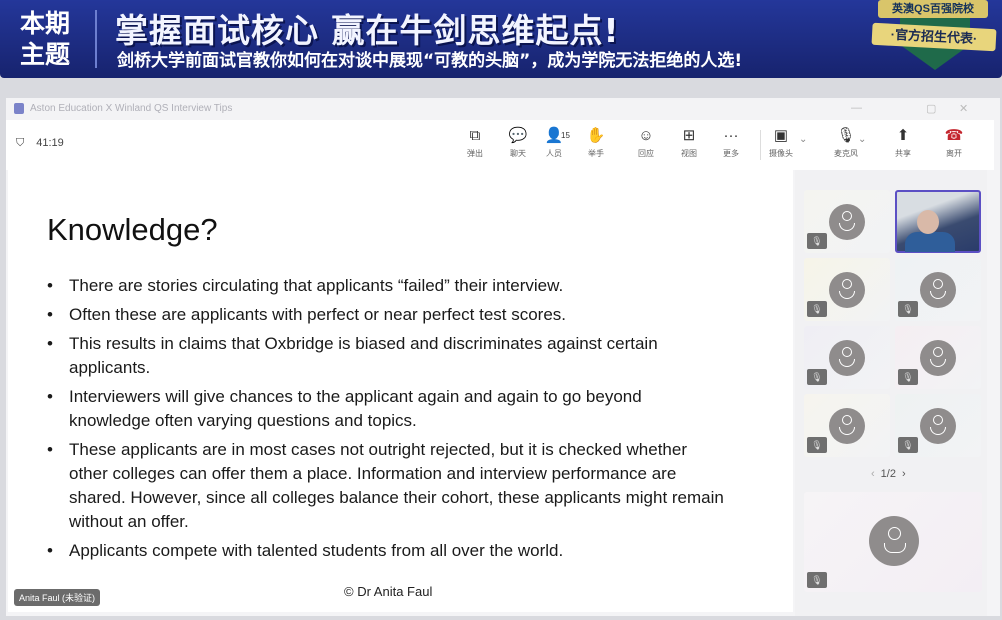  What do you see at coordinates (931, 108) in the screenshot?
I see `maximize-button: ▢` at bounding box center [931, 108].